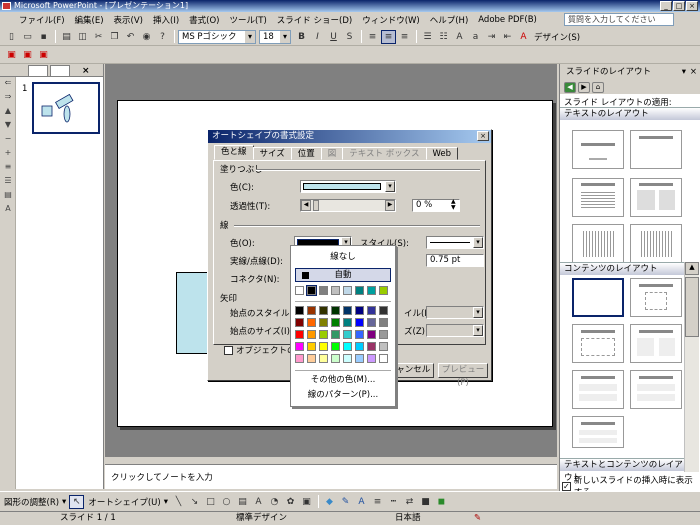 The width and height of the screenshot is (700, 525). What do you see at coordinates (130, 37) in the screenshot?
I see `undo-icon: ↶` at bounding box center [130, 37].